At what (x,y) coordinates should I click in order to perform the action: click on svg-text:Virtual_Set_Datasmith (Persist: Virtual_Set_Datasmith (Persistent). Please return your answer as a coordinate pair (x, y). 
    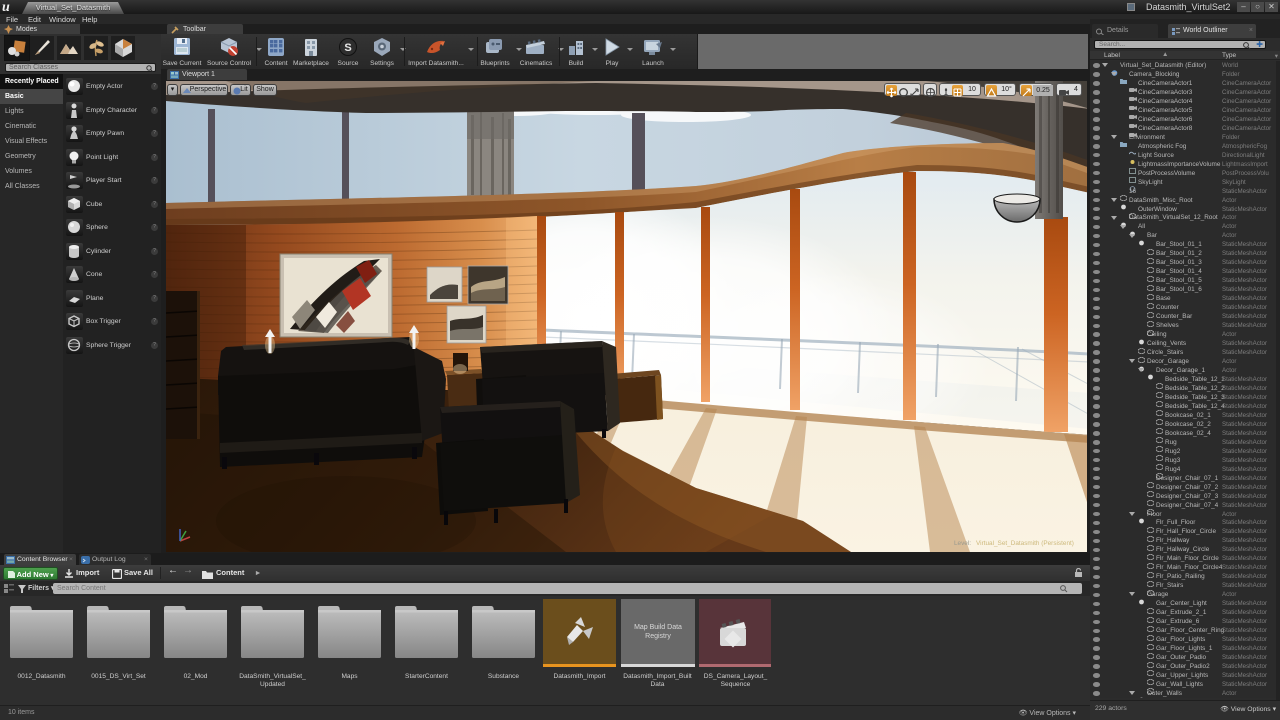
    Looking at the image, I should click on (1025, 543).